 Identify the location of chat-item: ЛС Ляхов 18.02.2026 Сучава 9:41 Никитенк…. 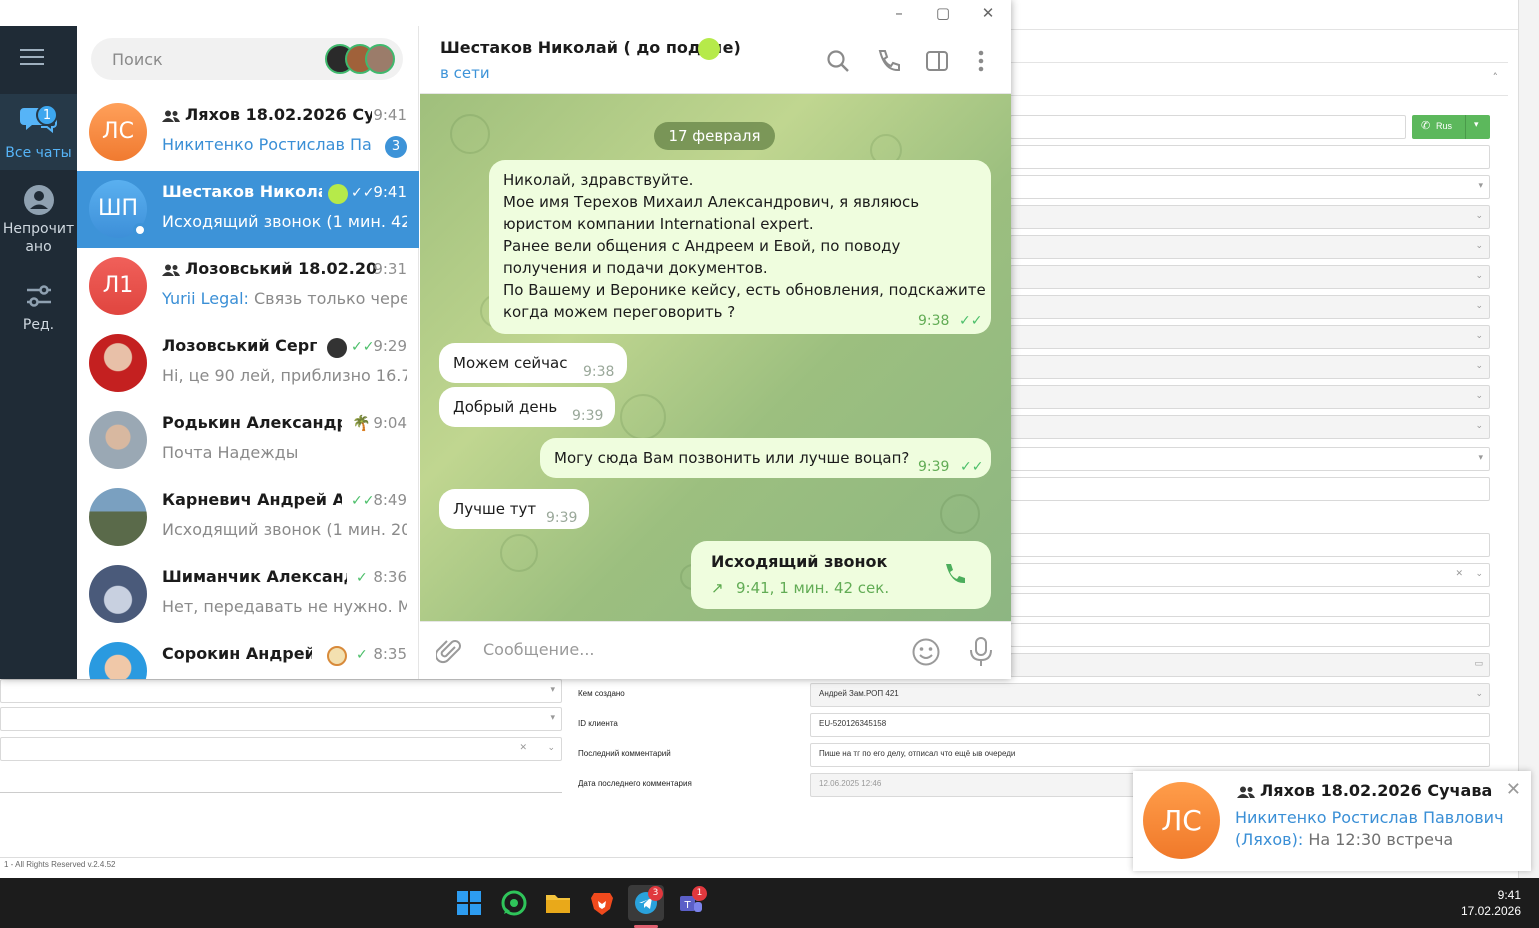
(248, 132).